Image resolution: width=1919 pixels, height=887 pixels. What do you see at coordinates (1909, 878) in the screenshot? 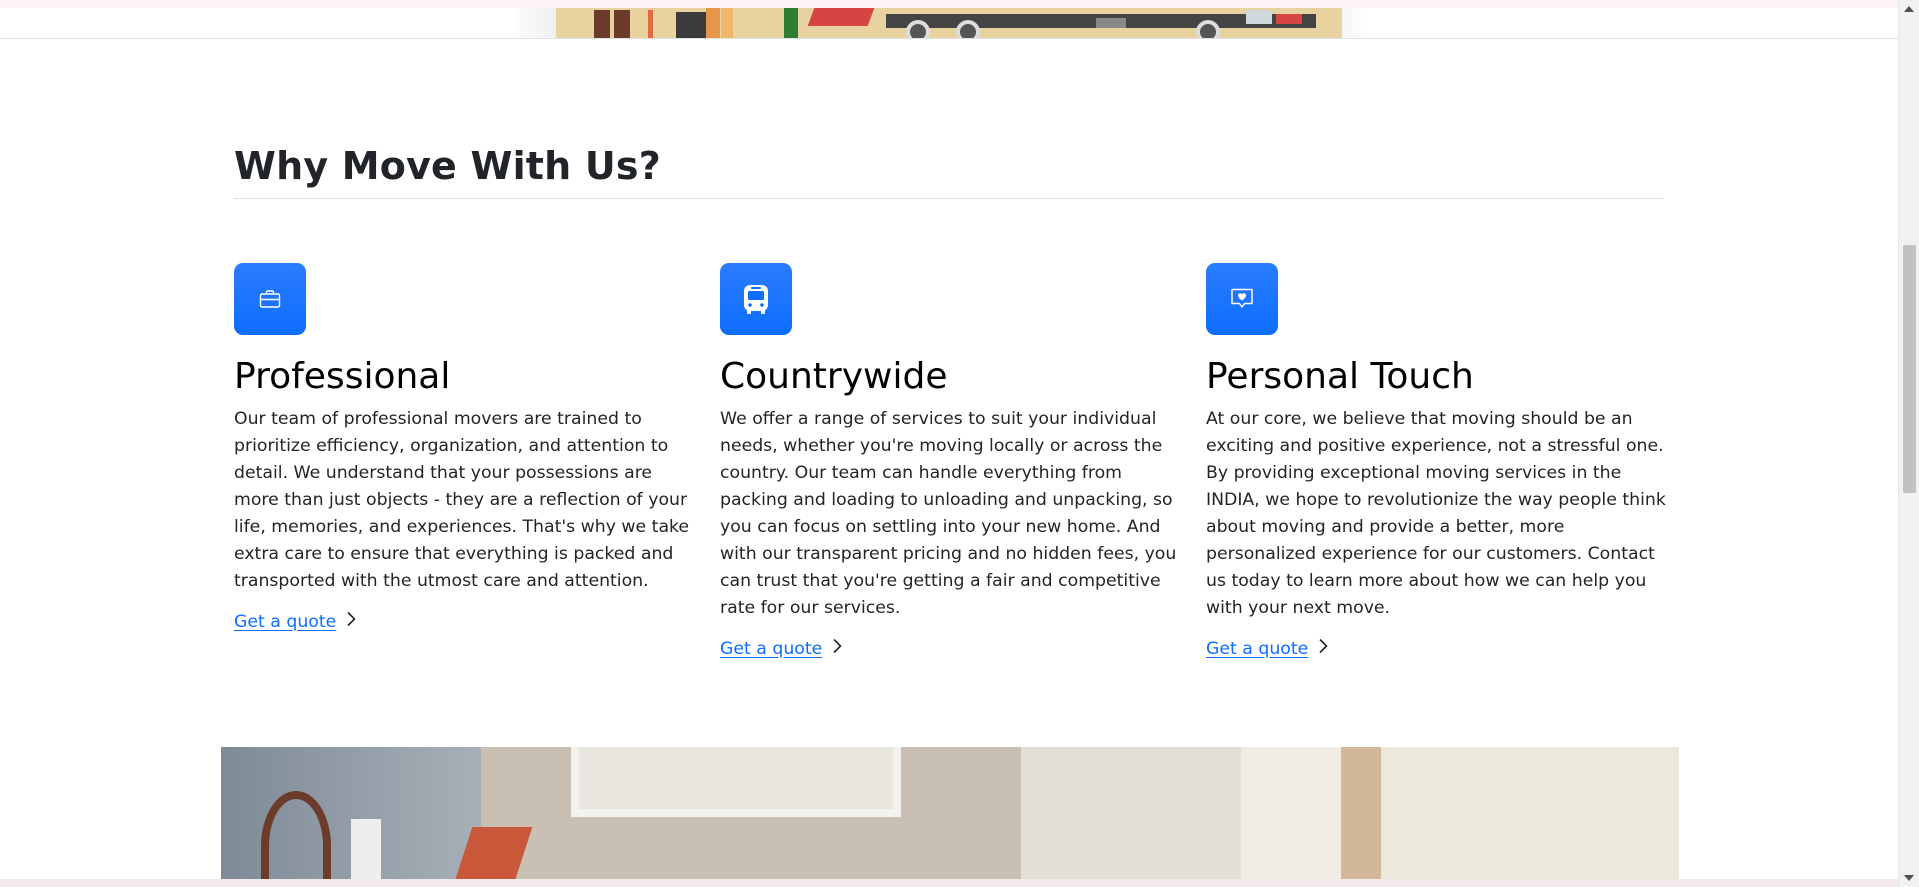
I see `scroll-down-arrow-icon` at bounding box center [1909, 878].